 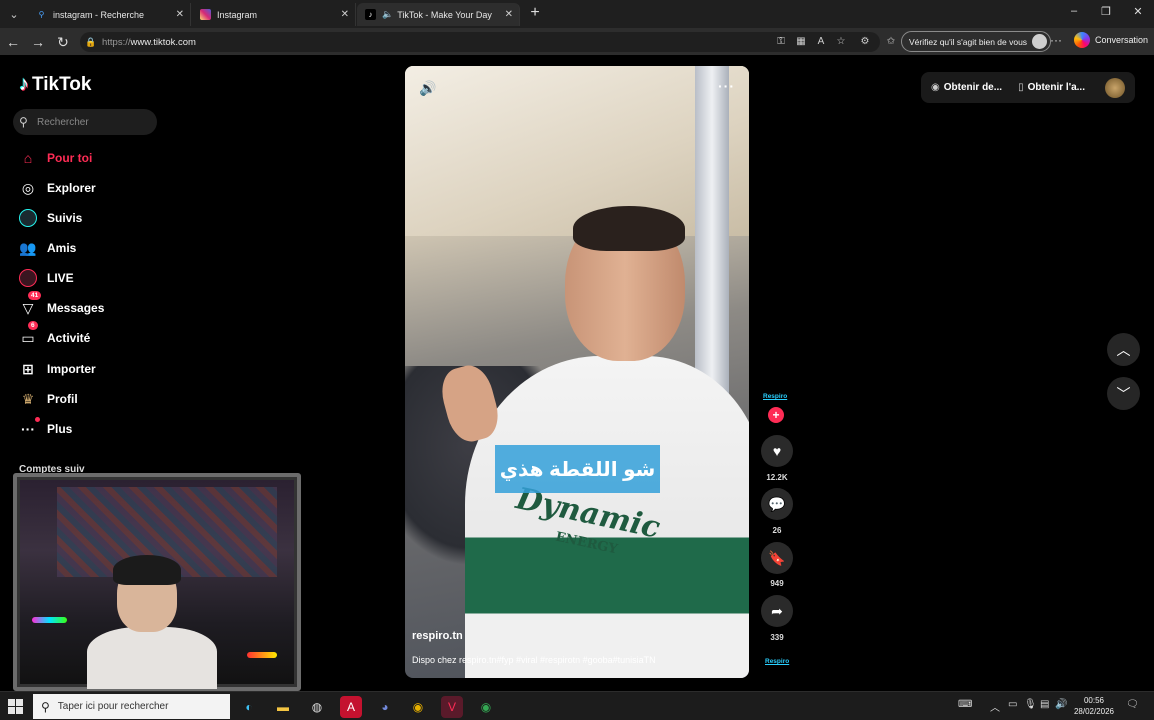 What do you see at coordinates (781, 42) in the screenshot?
I see `key-icon: ⚿` at bounding box center [781, 42].